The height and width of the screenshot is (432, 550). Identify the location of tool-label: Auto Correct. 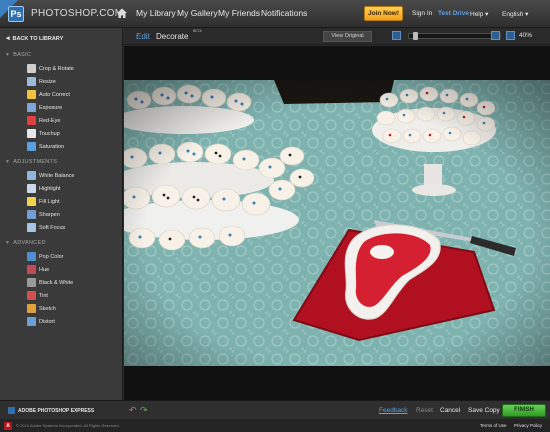
(54, 94).